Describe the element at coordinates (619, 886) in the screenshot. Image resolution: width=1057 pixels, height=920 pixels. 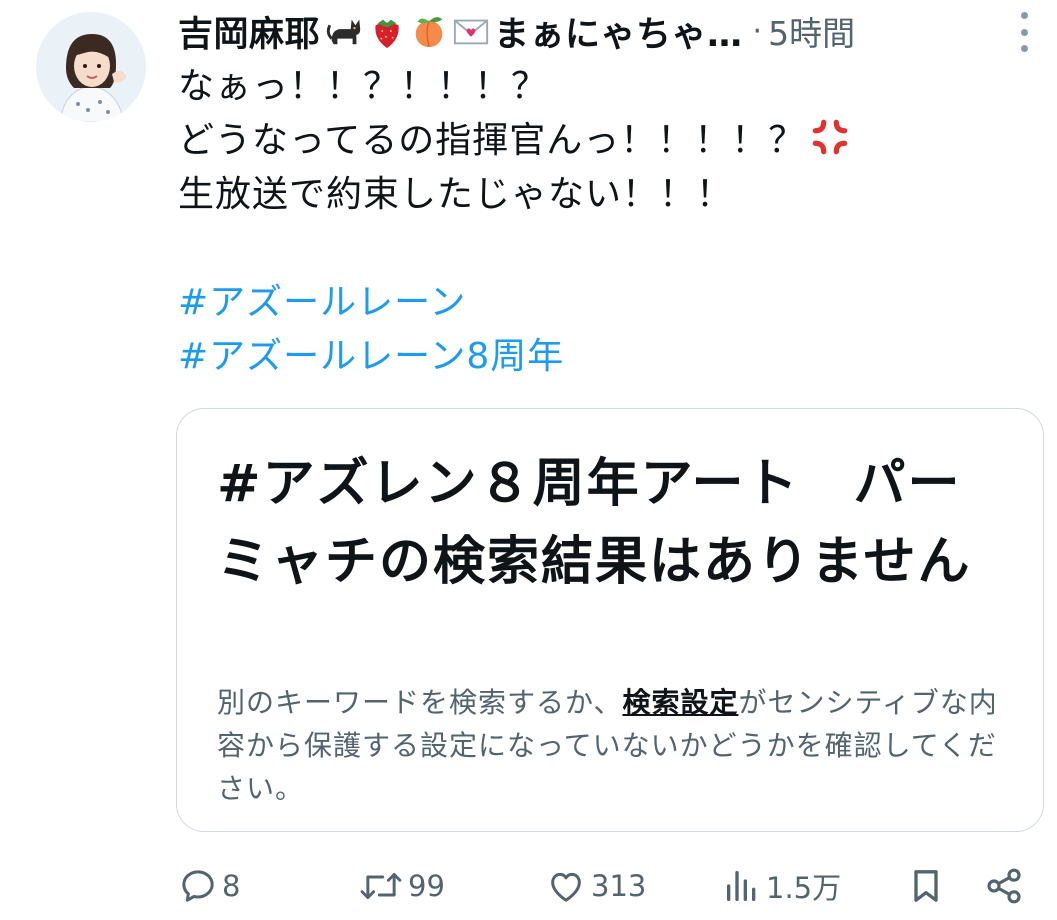
I see `like-count: 313` at that location.